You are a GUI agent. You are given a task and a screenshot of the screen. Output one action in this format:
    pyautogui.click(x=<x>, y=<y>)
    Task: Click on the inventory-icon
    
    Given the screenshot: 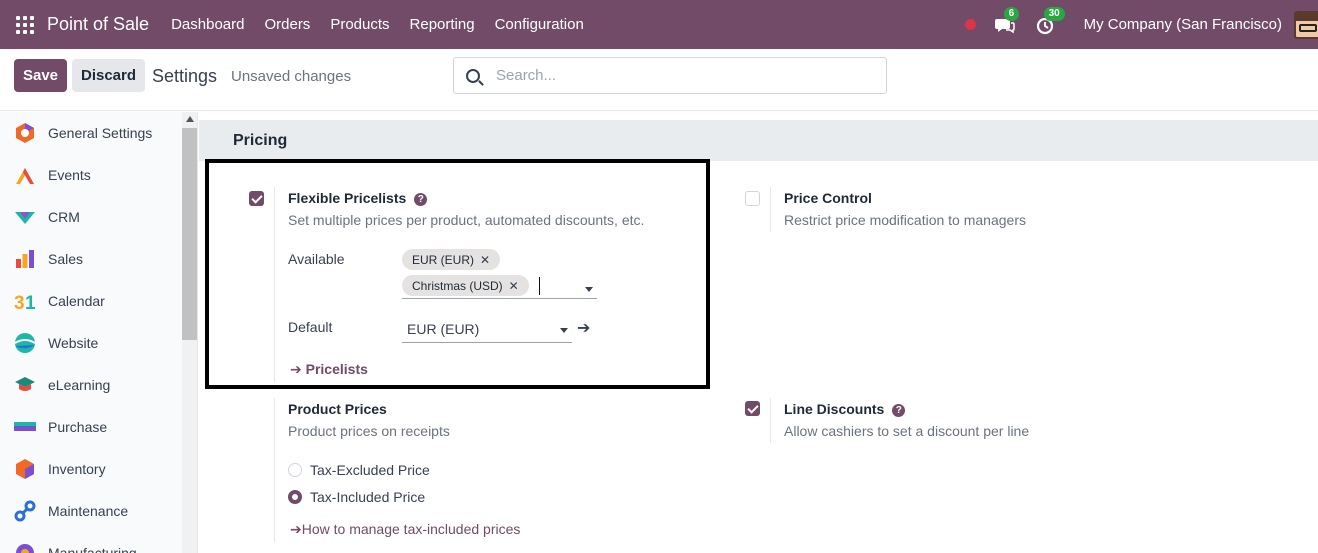 What is the action you would take?
    pyautogui.click(x=25, y=469)
    